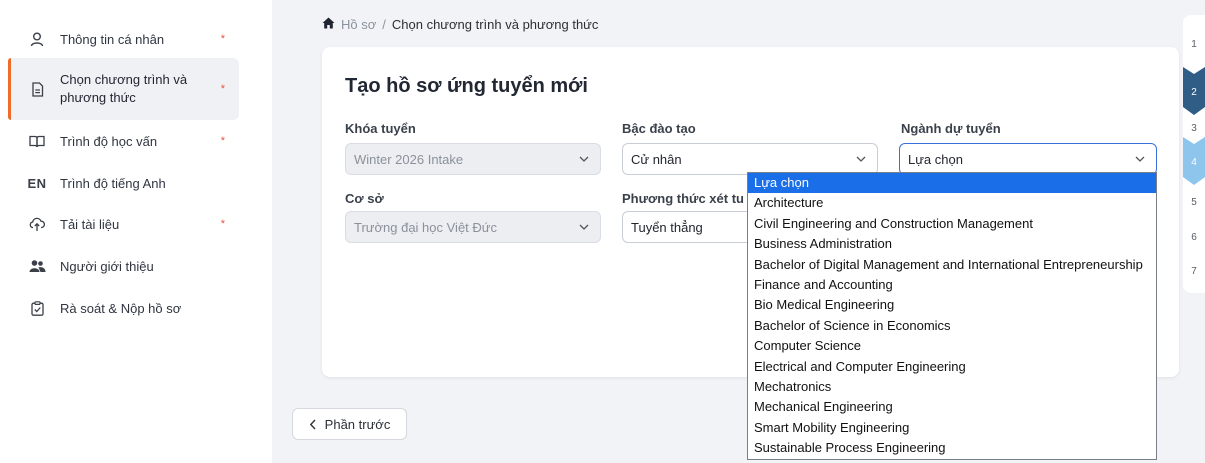 The width and height of the screenshot is (1205, 463). Describe the element at coordinates (683, 198) in the screenshot. I see `method-label: Phương thức xét tu` at that location.